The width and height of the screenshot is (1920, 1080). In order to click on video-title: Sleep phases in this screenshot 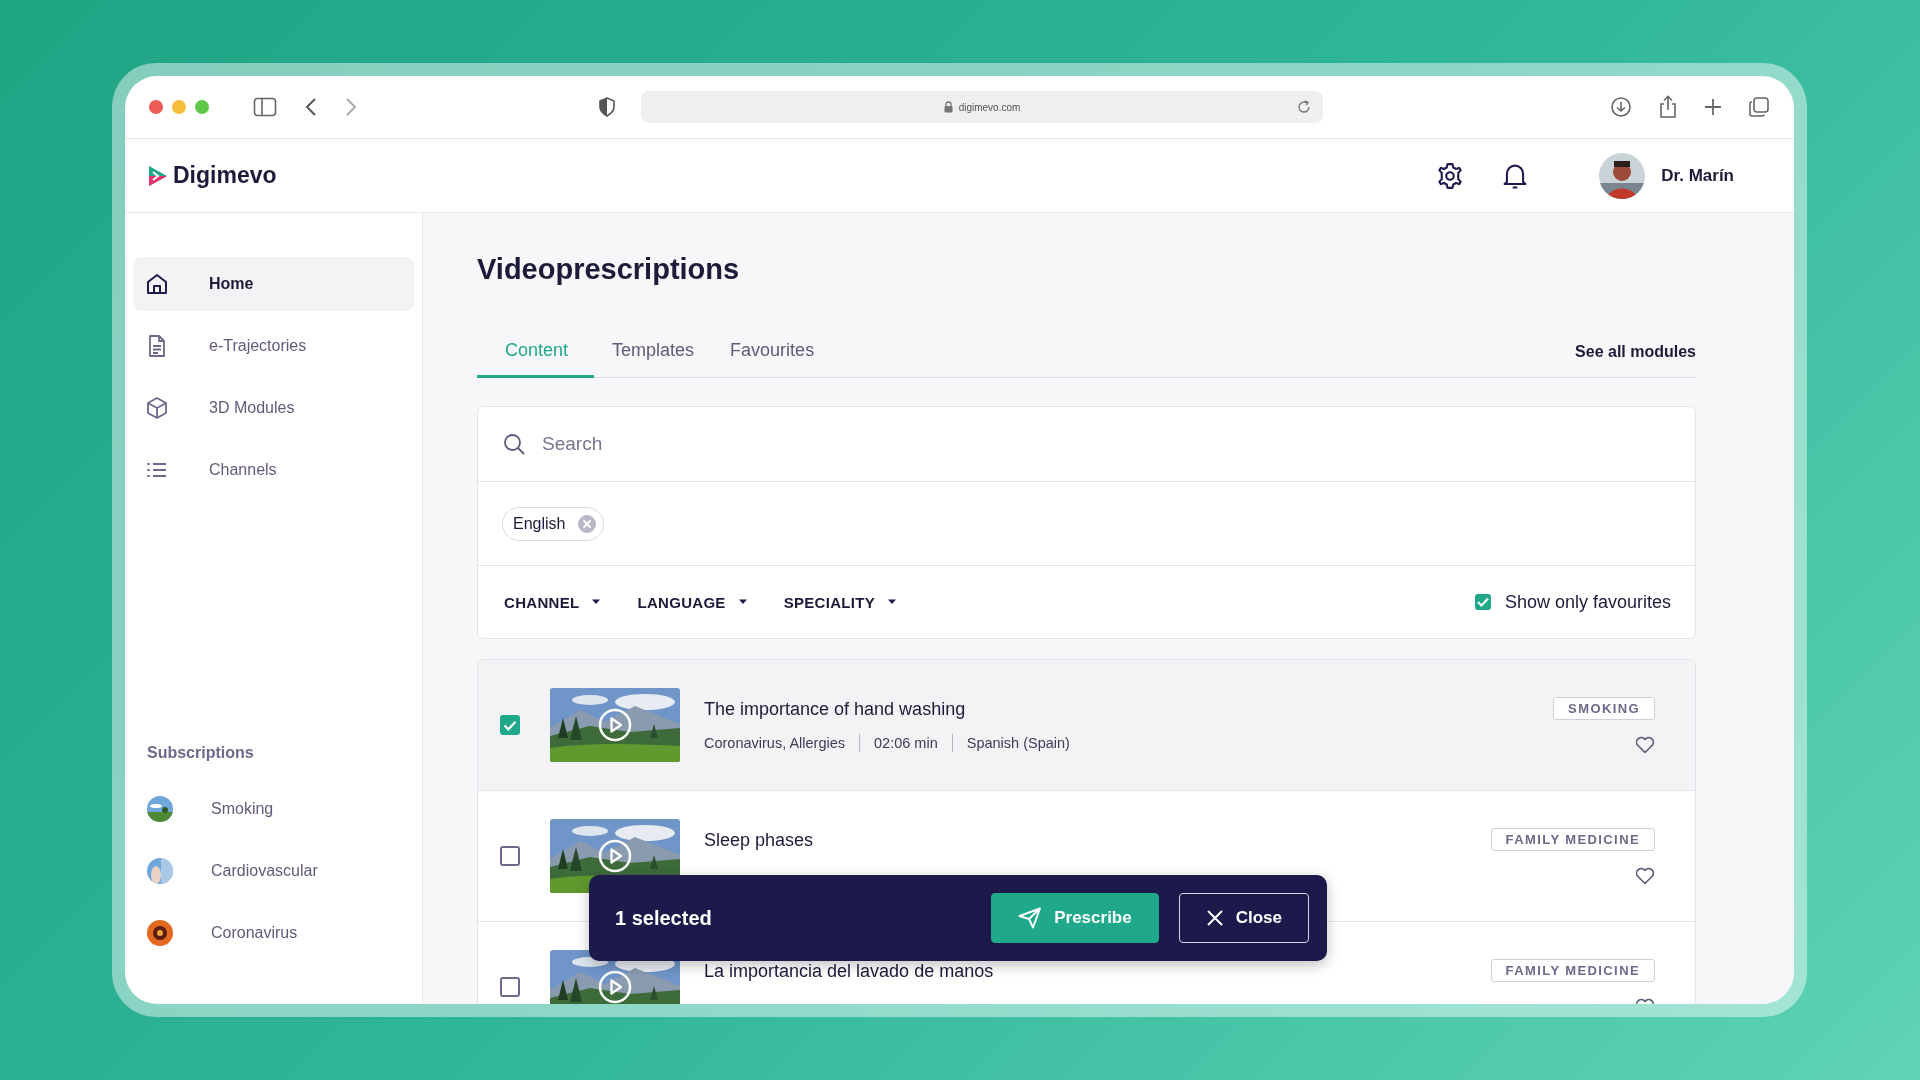, I will do `click(759, 840)`.